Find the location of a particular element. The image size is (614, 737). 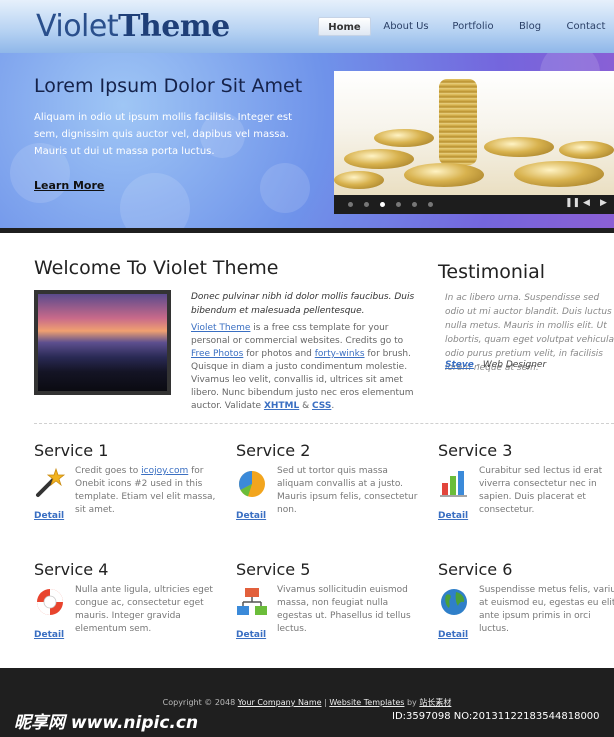

by-text: by is located at coordinates (412, 702).